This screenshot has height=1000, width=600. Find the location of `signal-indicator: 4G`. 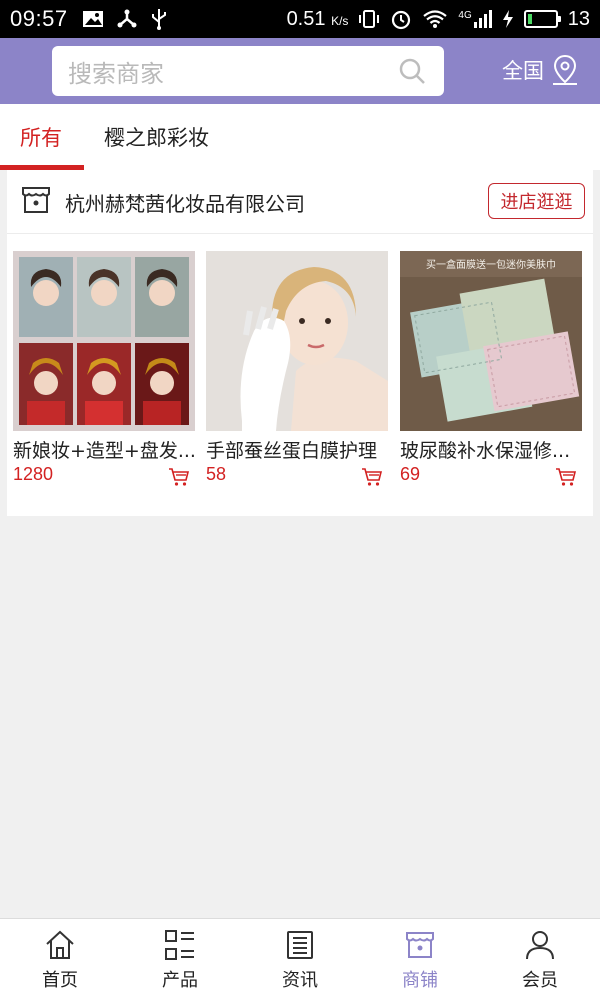

signal-indicator: 4G is located at coordinates (475, 19).